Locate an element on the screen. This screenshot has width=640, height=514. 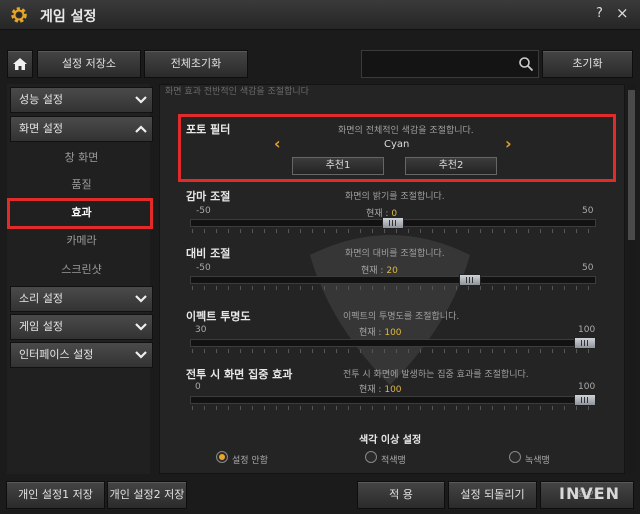
gamma-ticks is located at coordinates (393, 231).